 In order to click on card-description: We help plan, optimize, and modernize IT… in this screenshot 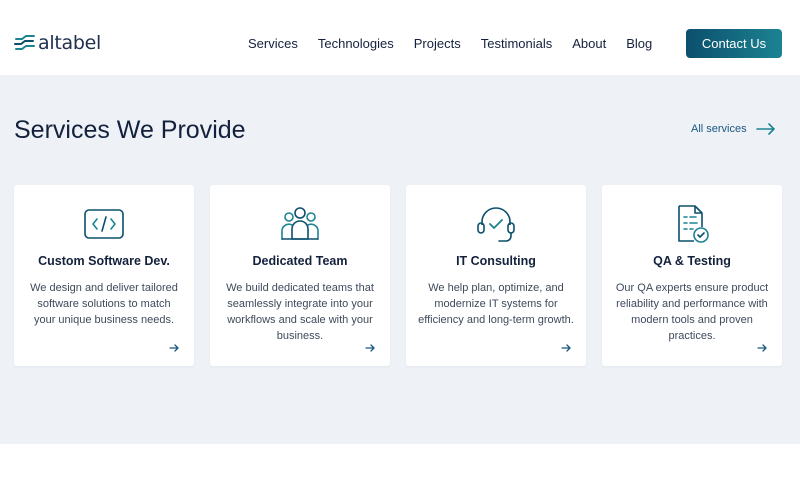, I will do `click(496, 304)`.